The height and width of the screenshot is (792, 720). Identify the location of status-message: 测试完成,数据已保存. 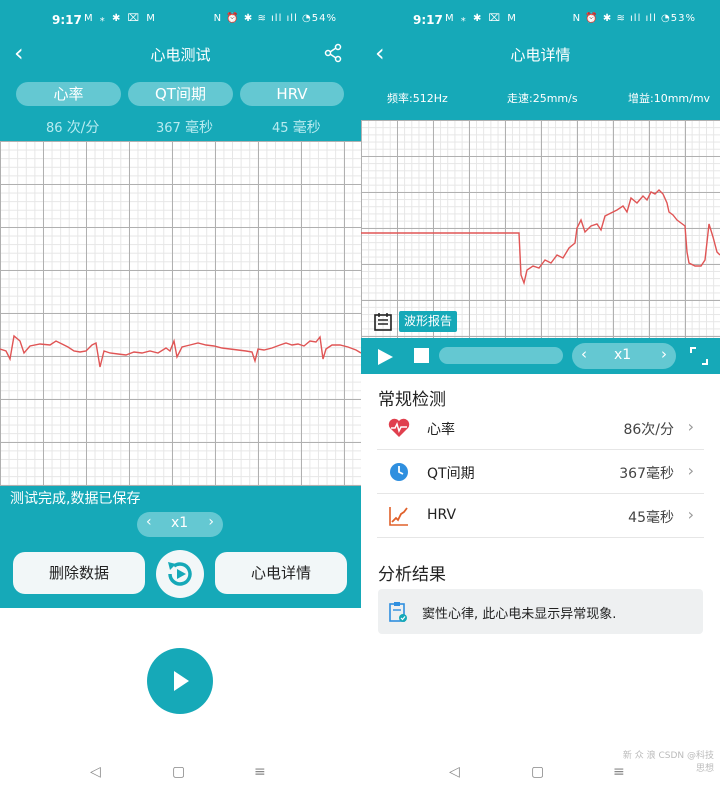
(75, 499).